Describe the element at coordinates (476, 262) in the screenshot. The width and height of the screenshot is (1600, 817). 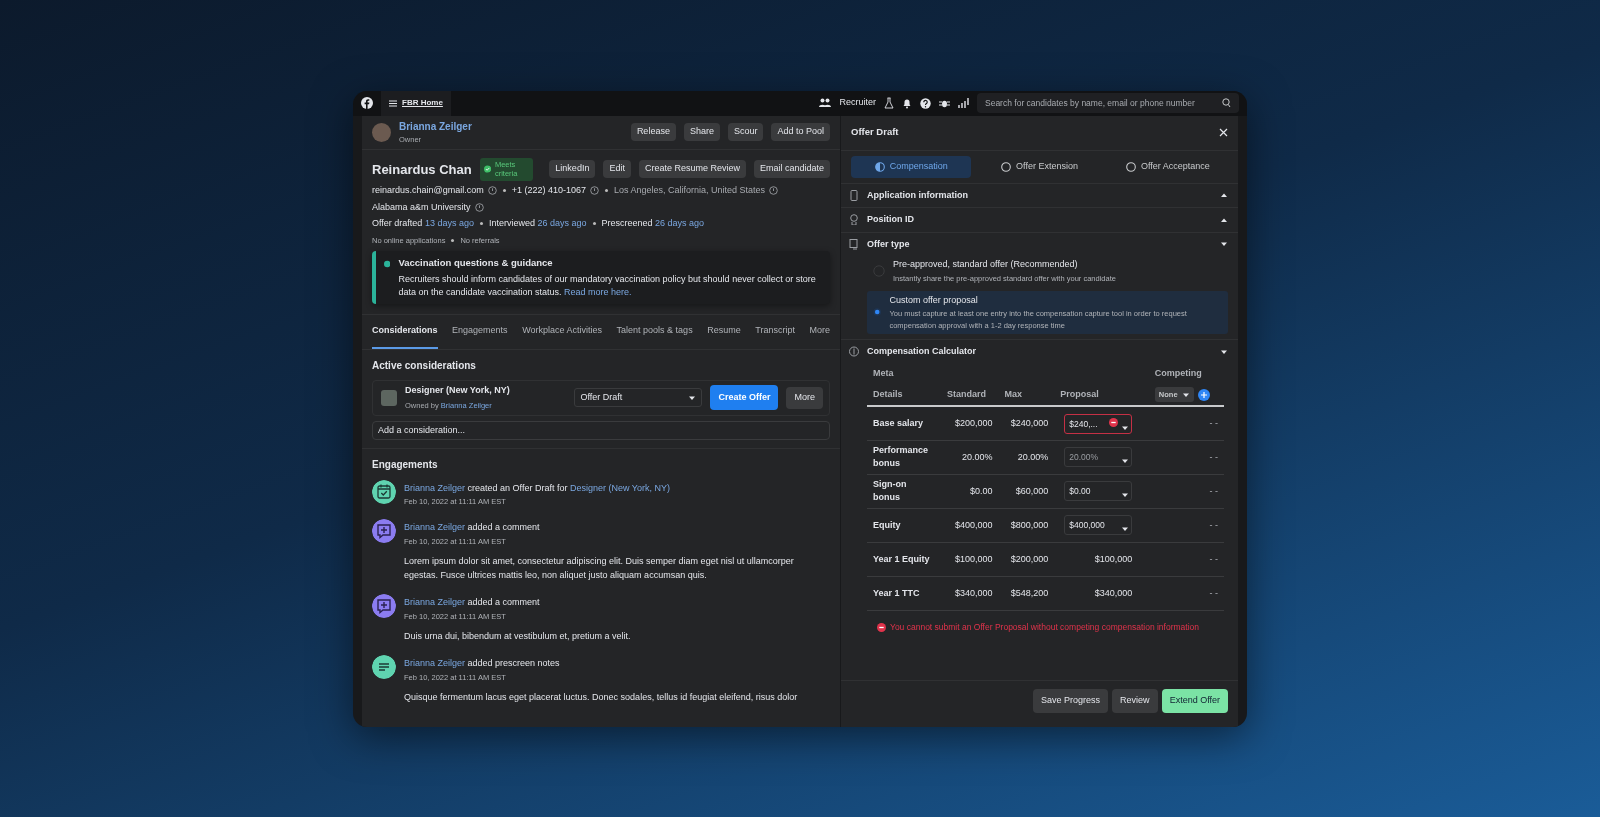
I see `notice-title: Vaccination questions & guidance` at that location.